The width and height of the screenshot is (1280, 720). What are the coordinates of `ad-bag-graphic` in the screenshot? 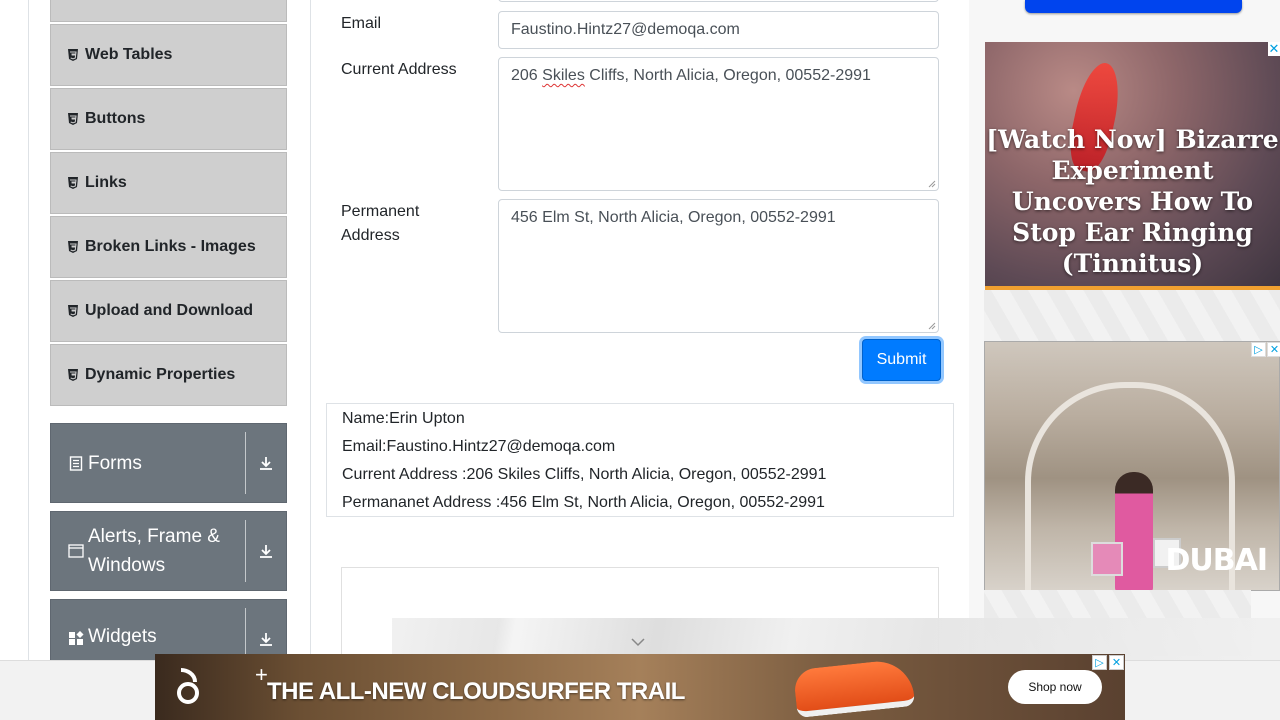 It's located at (1107, 559).